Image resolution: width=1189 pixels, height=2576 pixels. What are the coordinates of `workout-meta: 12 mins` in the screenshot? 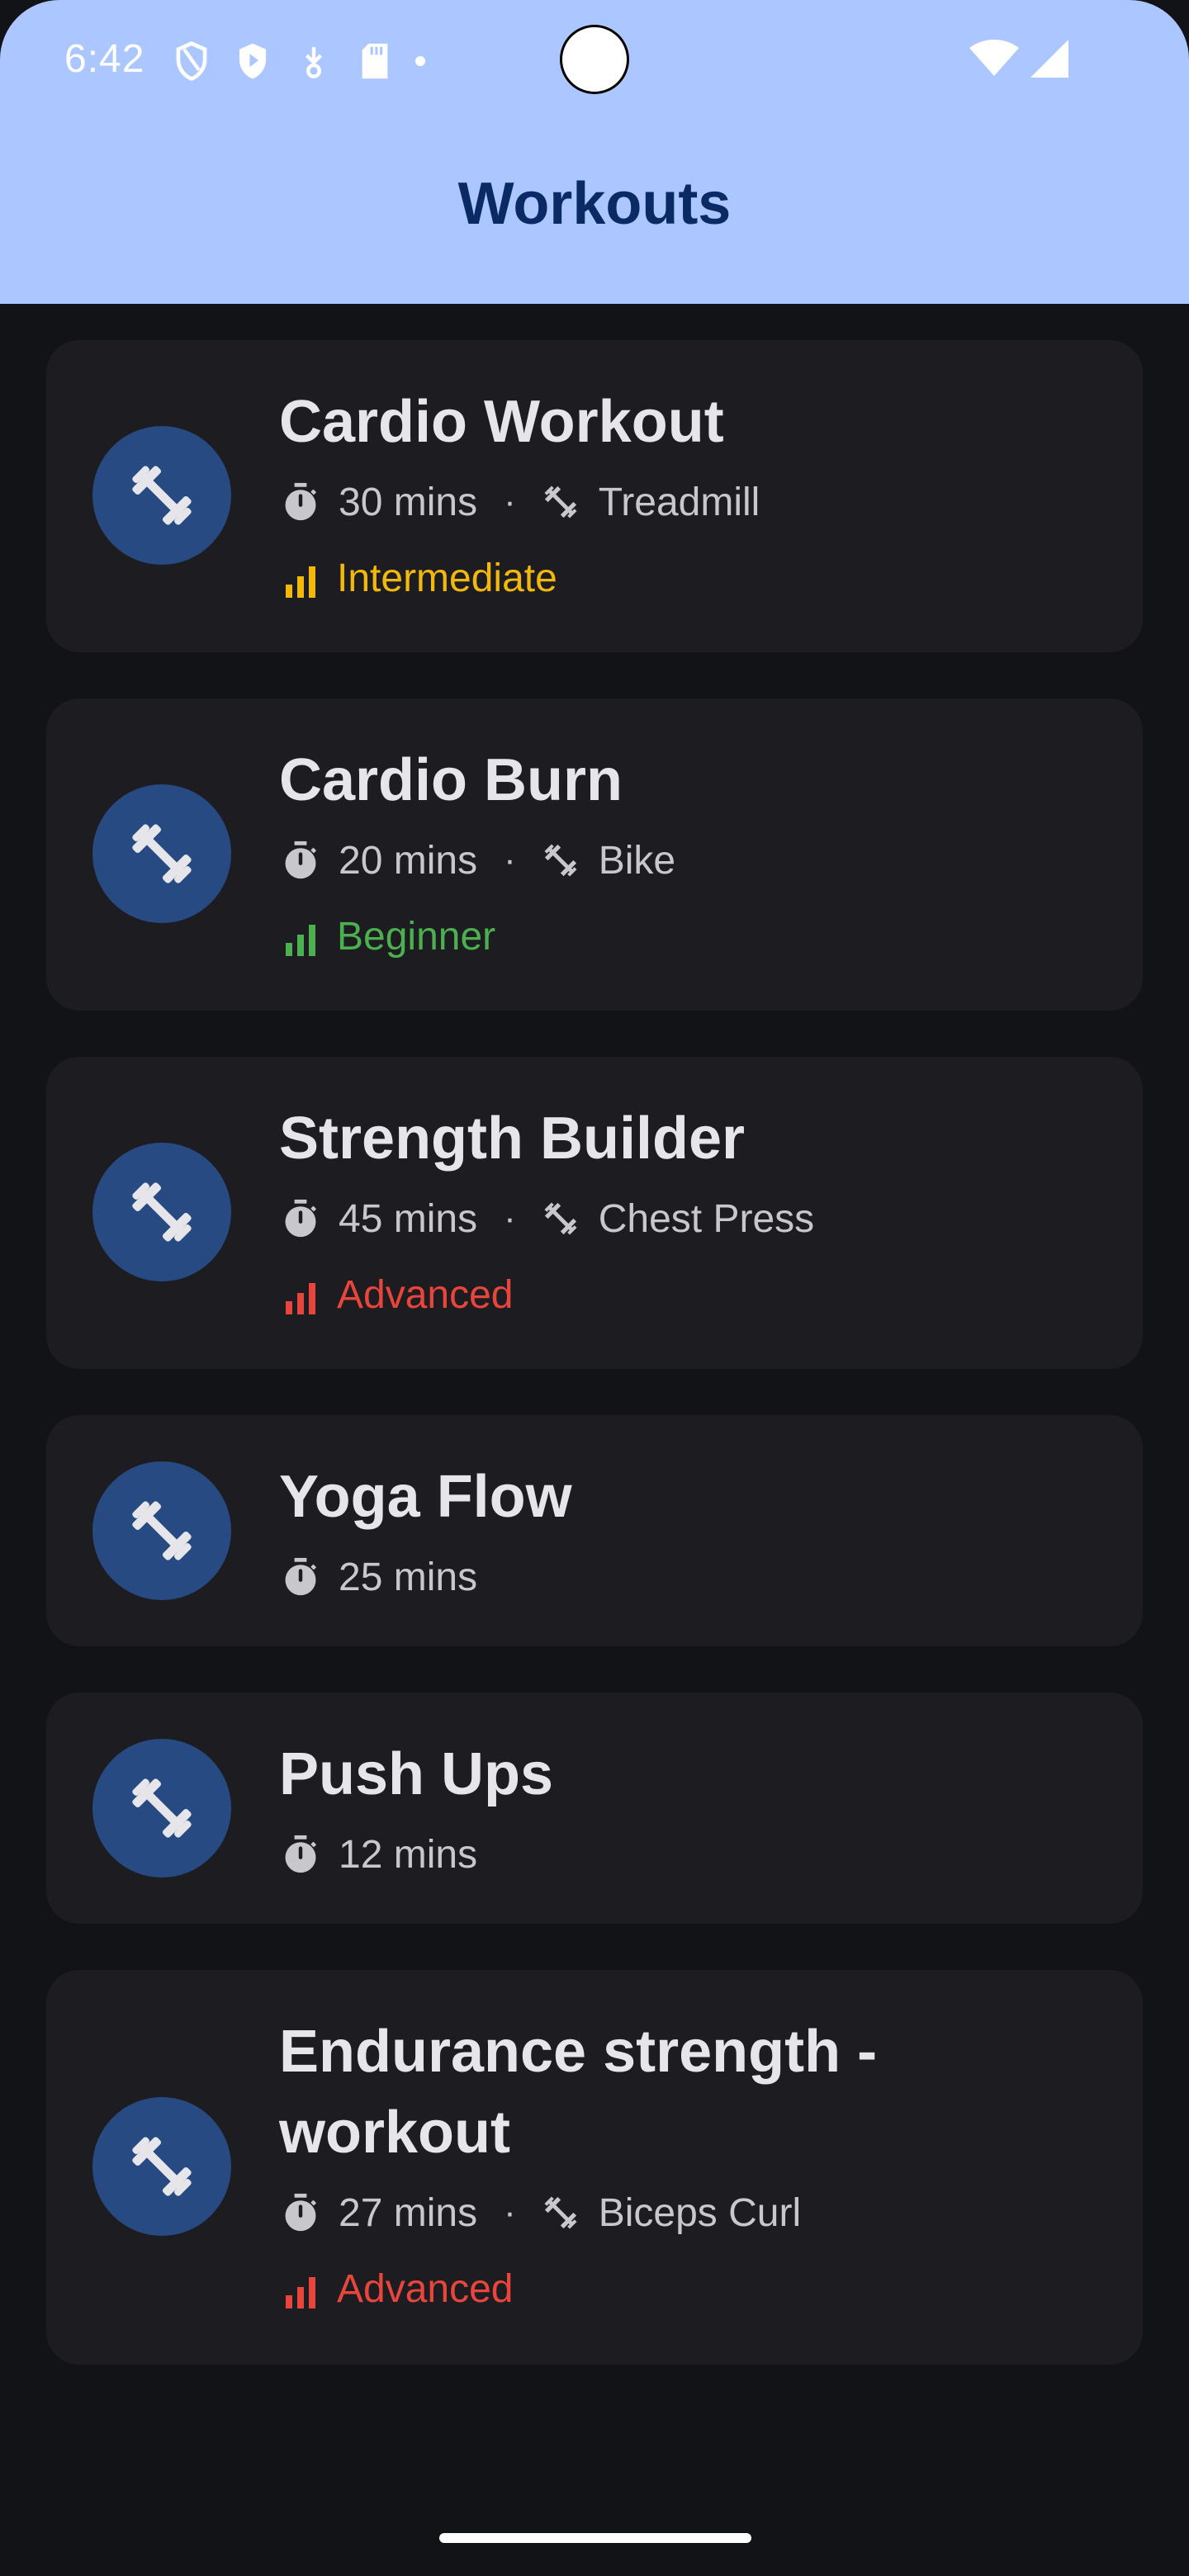 It's located at (379, 1854).